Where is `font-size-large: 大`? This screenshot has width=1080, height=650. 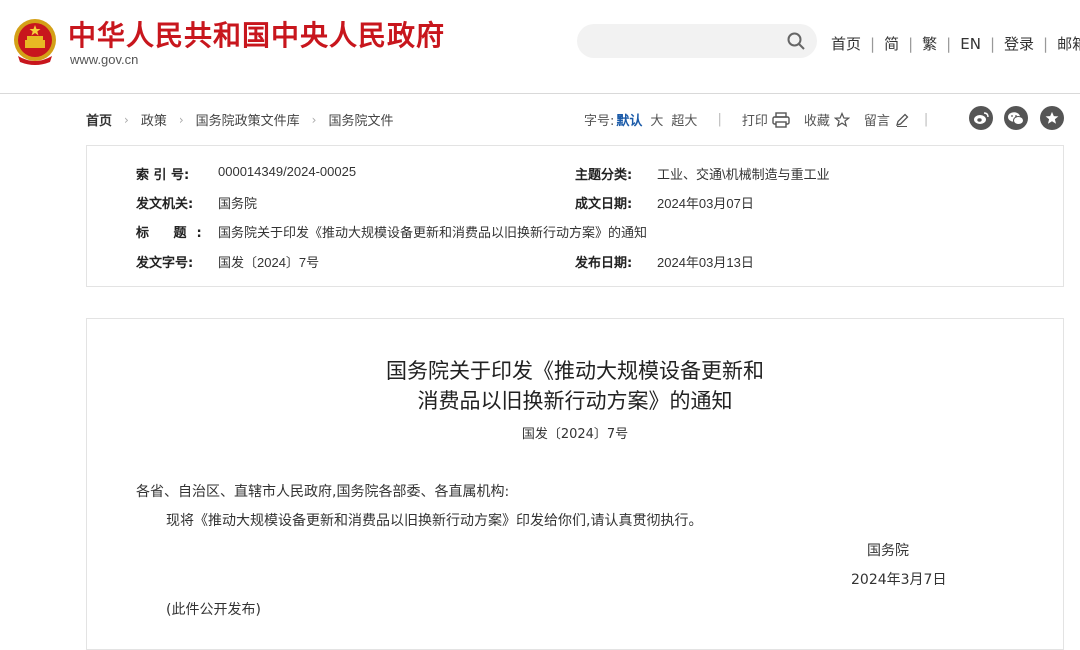 font-size-large: 大 is located at coordinates (656, 119).